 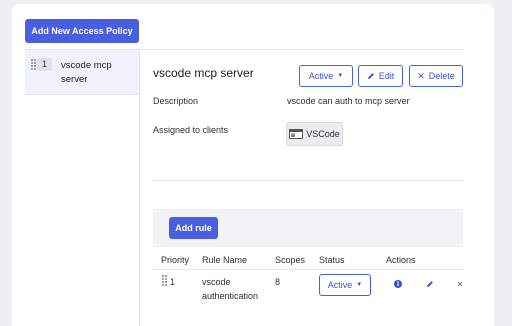 What do you see at coordinates (225, 260) in the screenshot?
I see `column-header-rule-name: Rule Name` at bounding box center [225, 260].